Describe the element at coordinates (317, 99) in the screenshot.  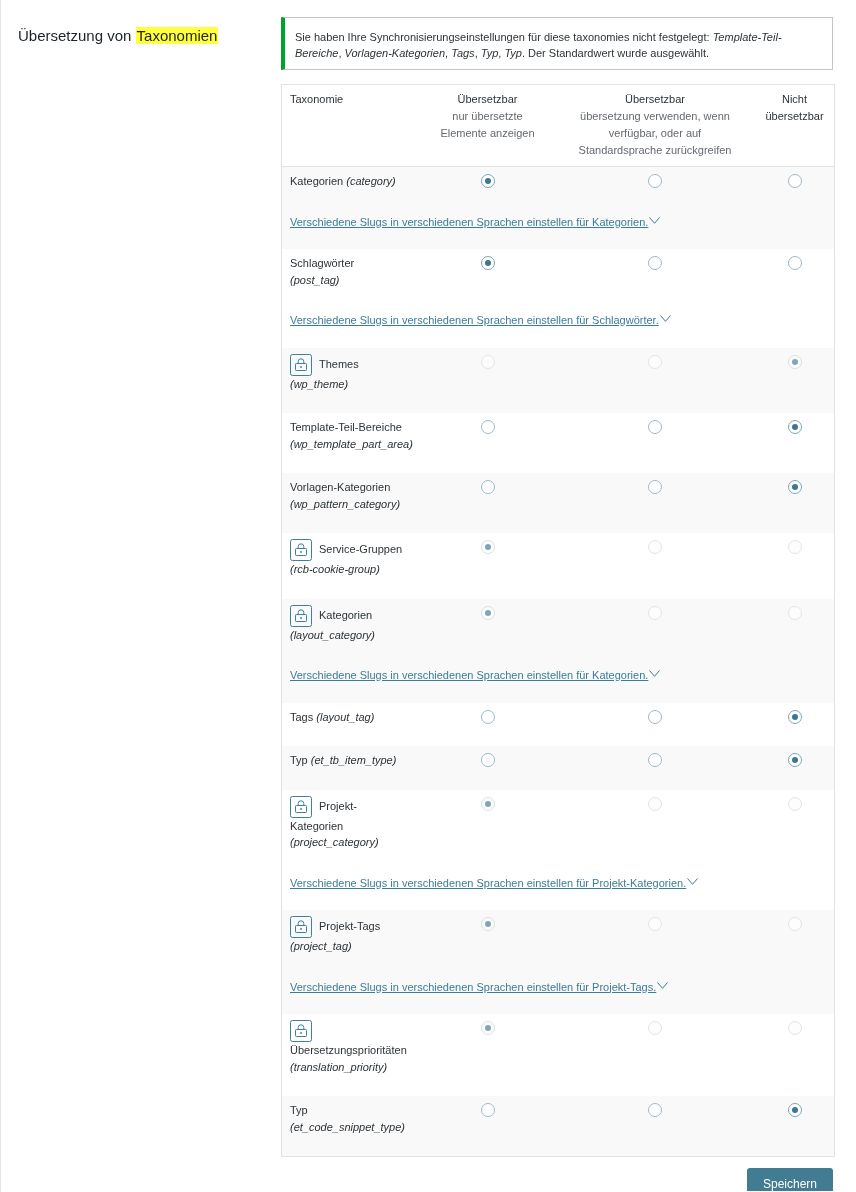
I see `column-header: Taxonomie` at that location.